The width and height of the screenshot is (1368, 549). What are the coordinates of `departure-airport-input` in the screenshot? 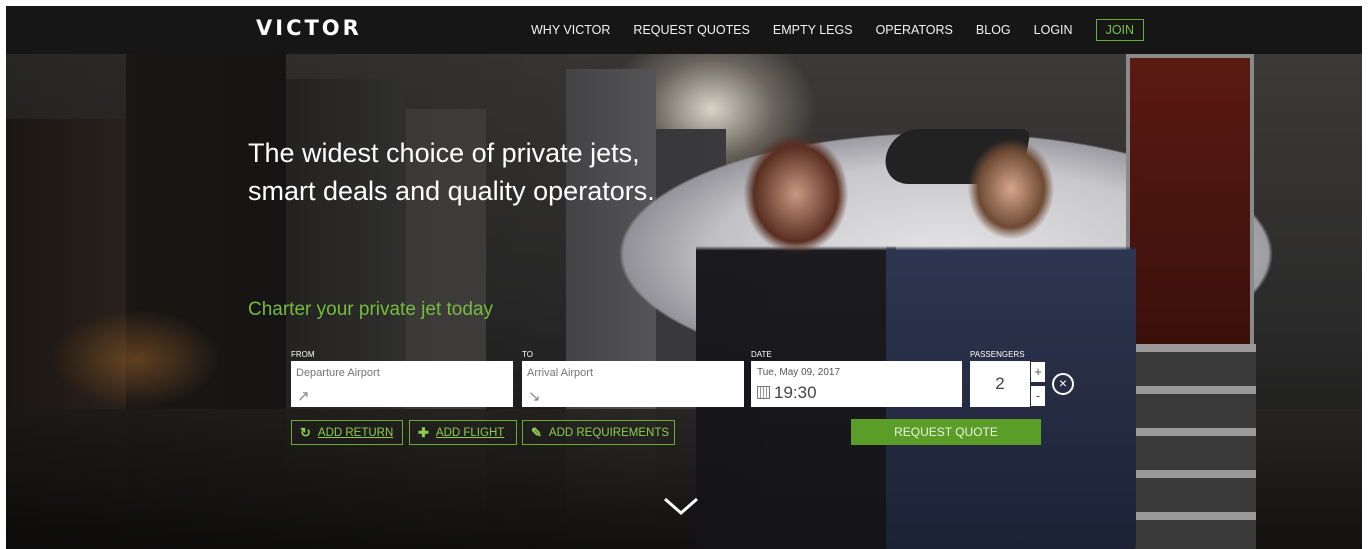 It's located at (396, 373).